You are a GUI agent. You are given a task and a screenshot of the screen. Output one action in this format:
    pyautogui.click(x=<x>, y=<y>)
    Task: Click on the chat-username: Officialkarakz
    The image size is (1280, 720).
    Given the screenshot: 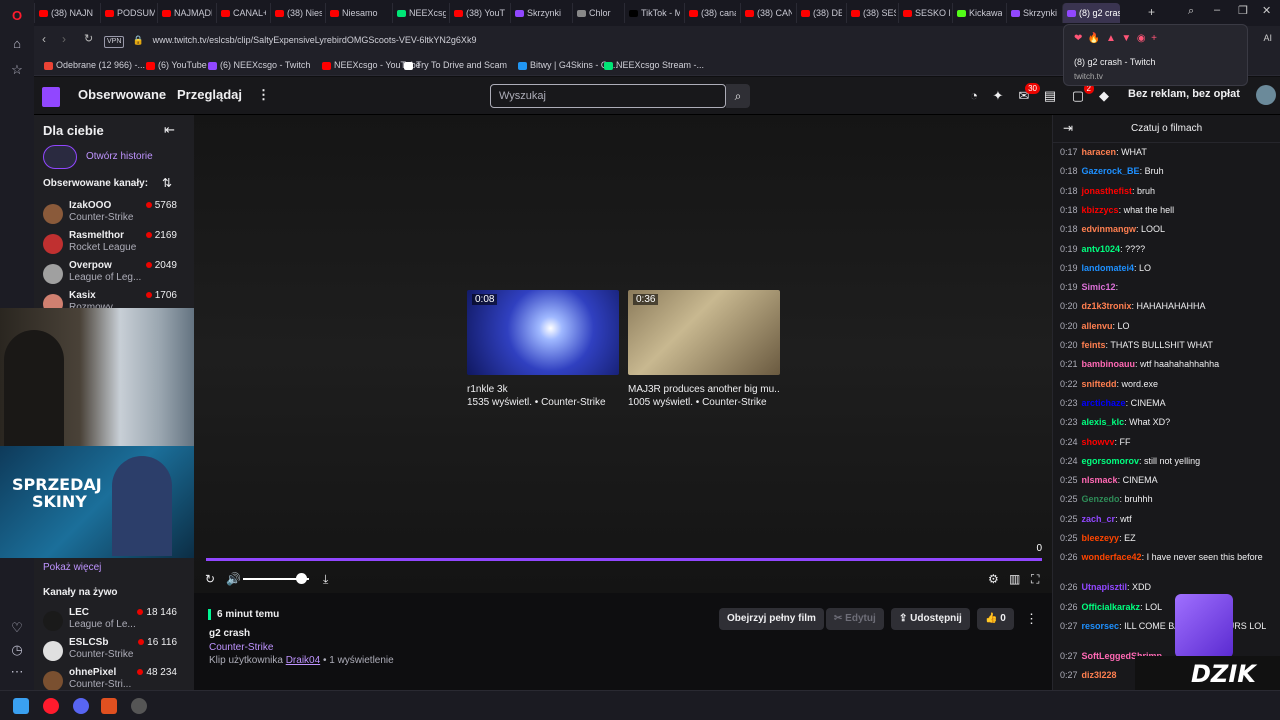 What is the action you would take?
    pyautogui.click(x=1111, y=607)
    